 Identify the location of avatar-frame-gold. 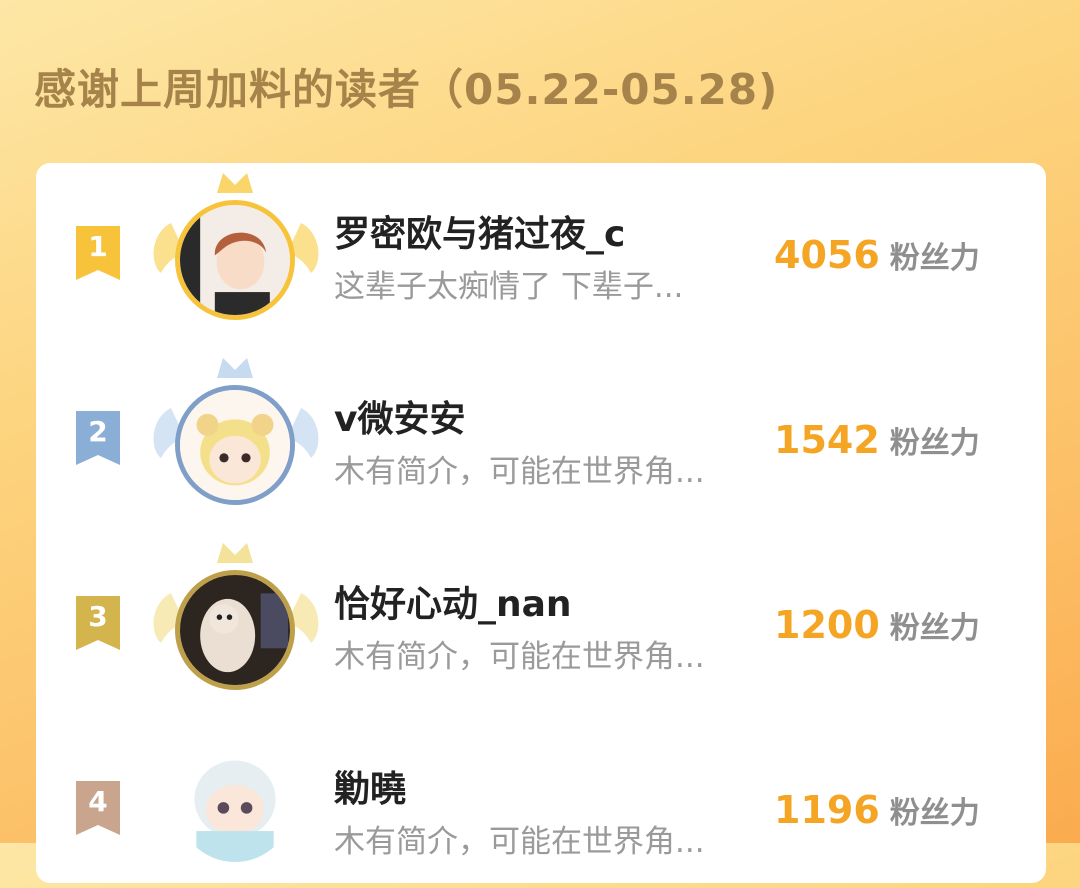
(236, 248).